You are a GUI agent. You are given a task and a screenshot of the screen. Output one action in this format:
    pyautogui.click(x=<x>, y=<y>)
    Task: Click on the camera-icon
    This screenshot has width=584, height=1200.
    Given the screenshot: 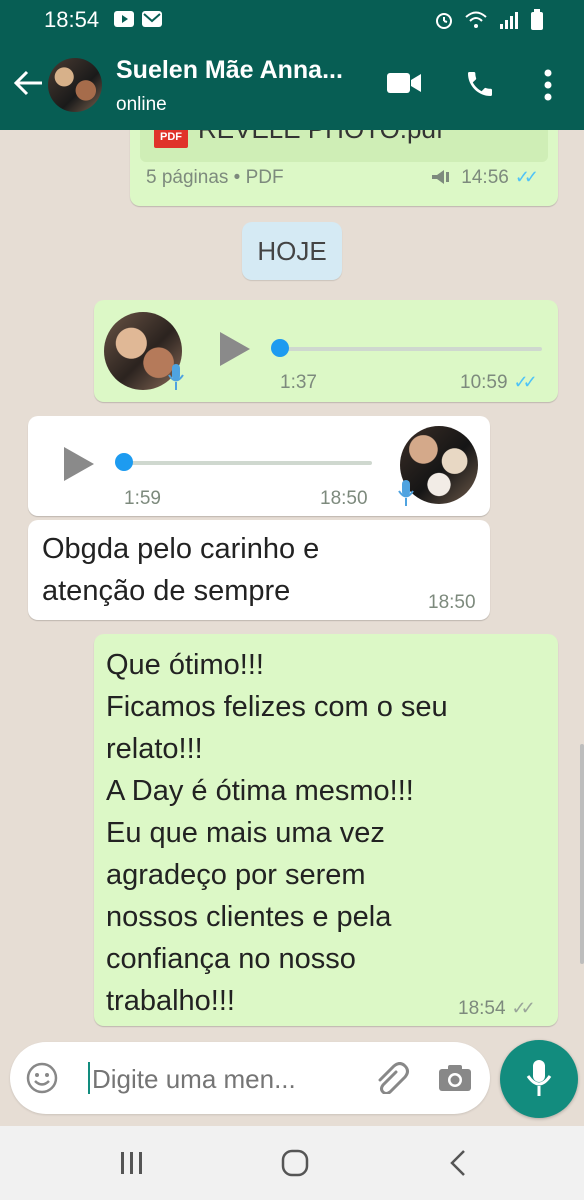 What is the action you would take?
    pyautogui.click(x=455, y=1078)
    